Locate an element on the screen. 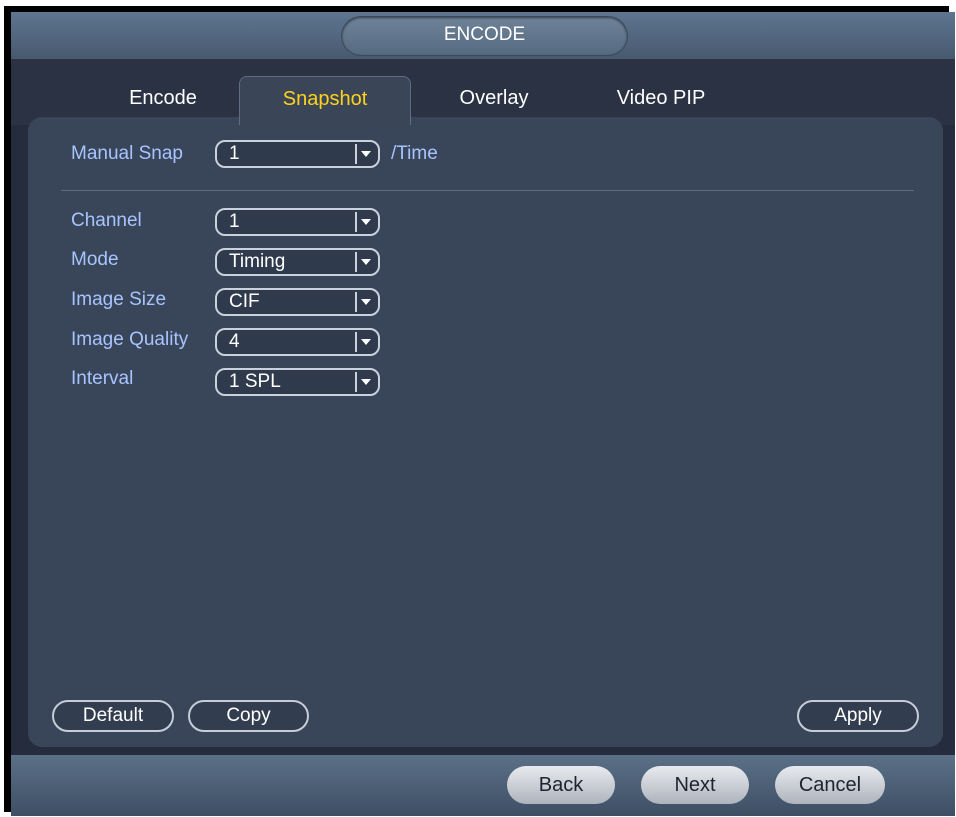 The image size is (956, 817). manual-snap-dropdown: 1 is located at coordinates (297, 154).